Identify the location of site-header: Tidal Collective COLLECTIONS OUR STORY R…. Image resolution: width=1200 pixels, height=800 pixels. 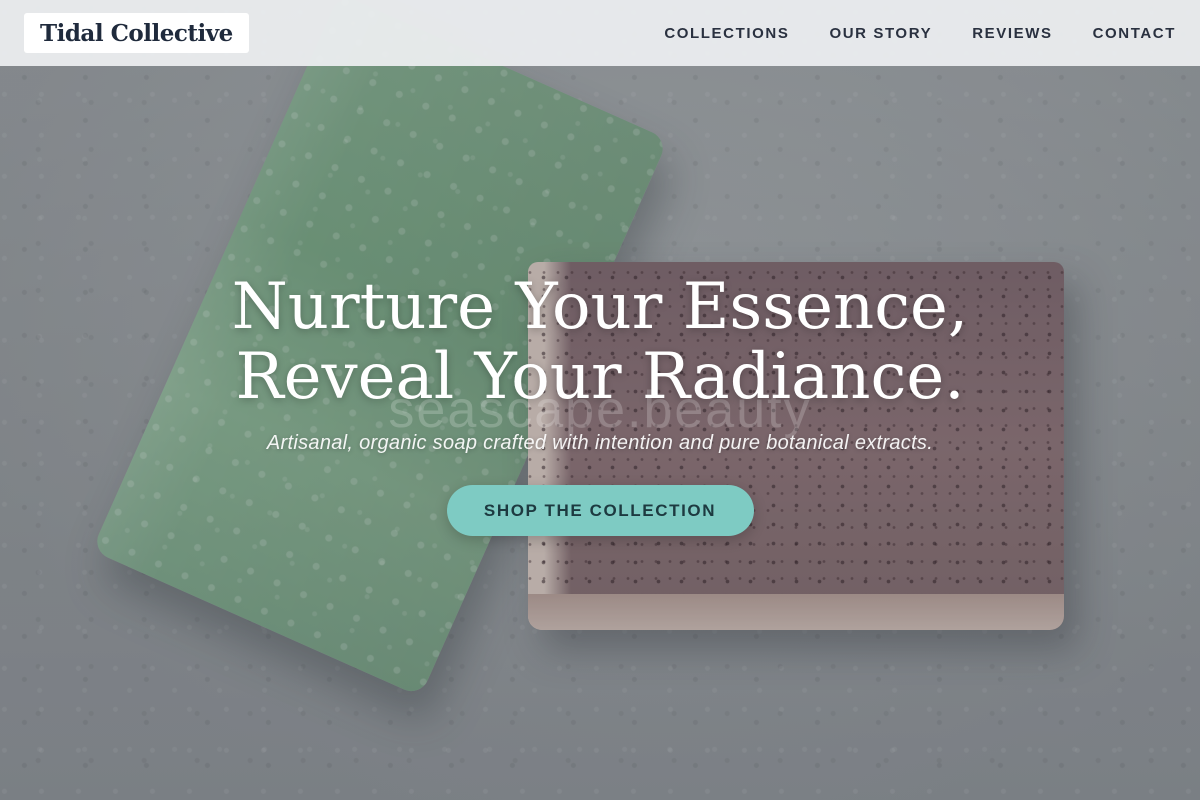
(600, 33).